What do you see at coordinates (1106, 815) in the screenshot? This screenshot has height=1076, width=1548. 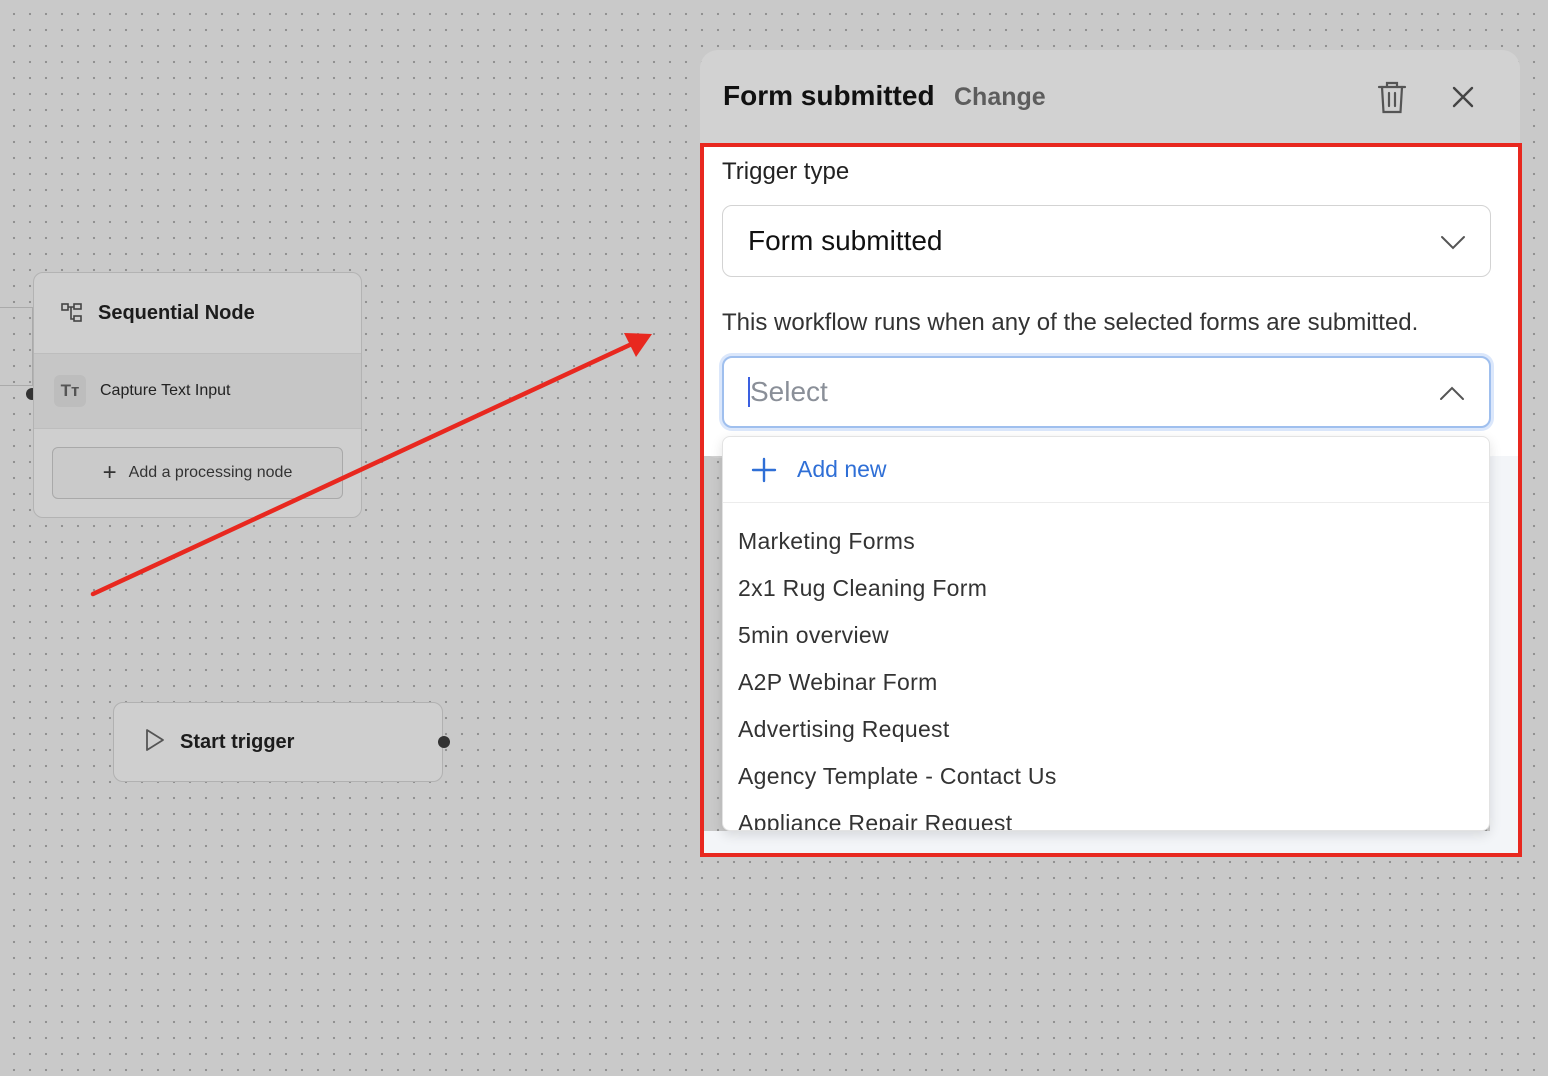 I see `form-option: Appliance Repair Request` at bounding box center [1106, 815].